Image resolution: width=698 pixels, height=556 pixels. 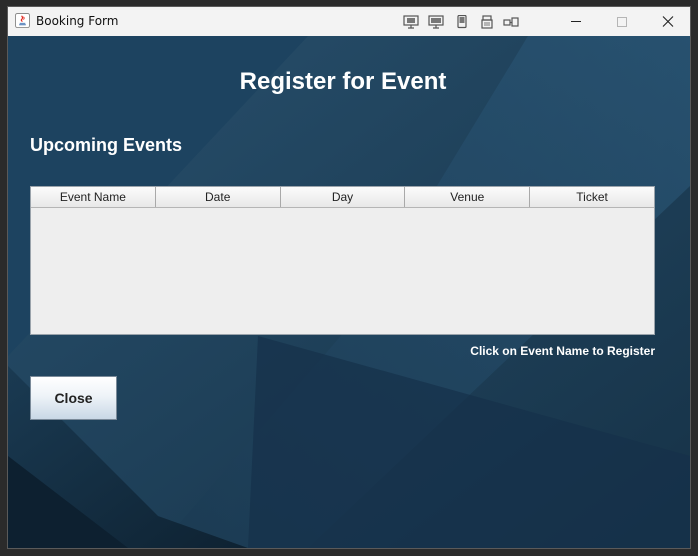 What do you see at coordinates (487, 22) in the screenshot?
I see `printer-icon` at bounding box center [487, 22].